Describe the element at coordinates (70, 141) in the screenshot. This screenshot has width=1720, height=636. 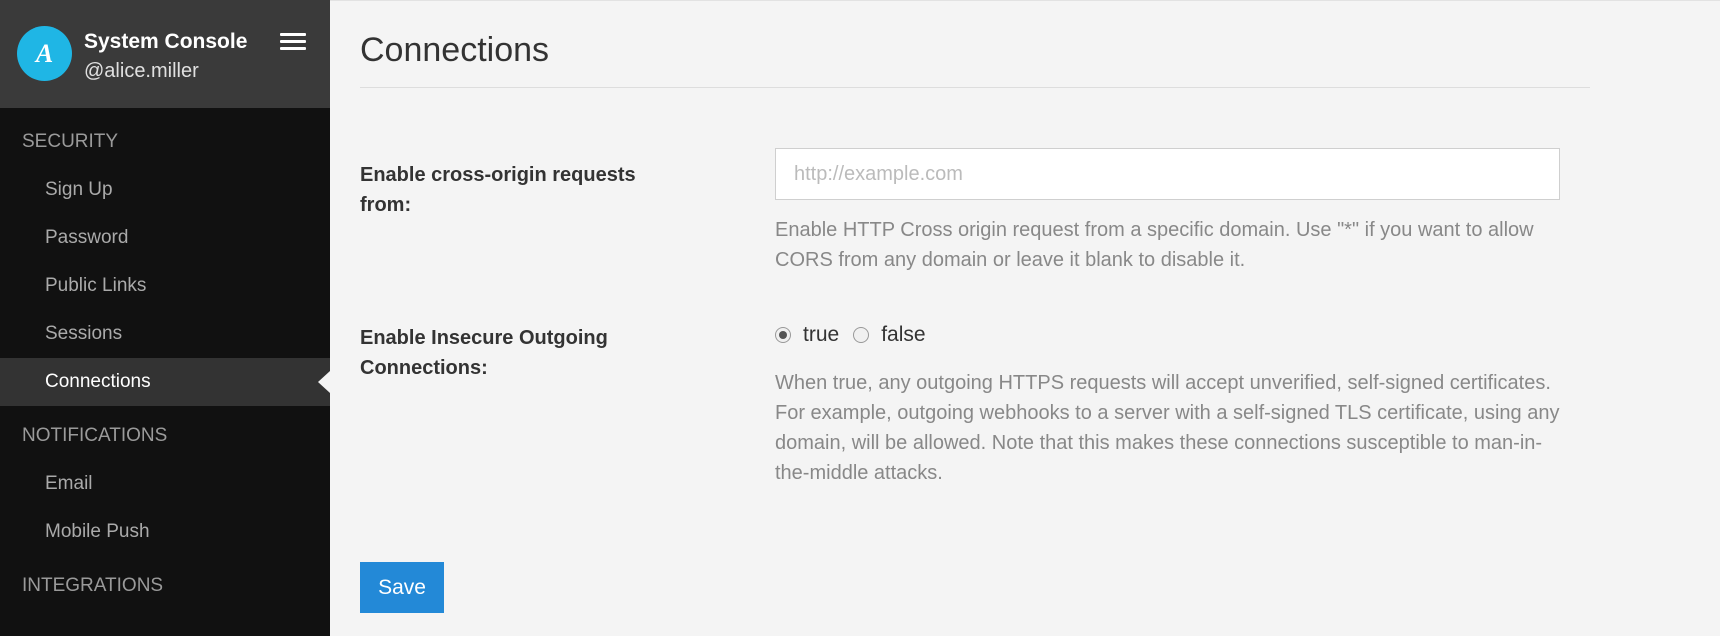
I see `section-security: SECURITY` at that location.